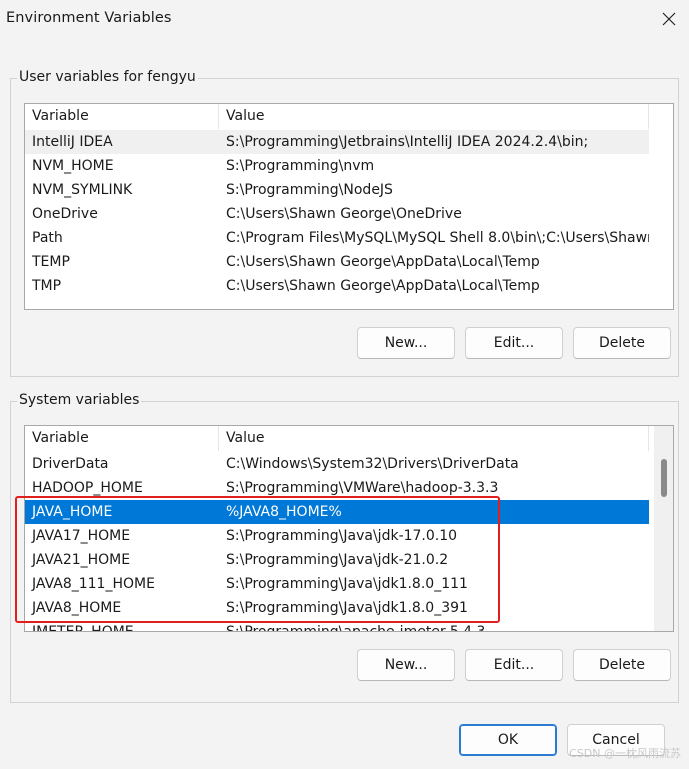 This screenshot has height=769, width=689. Describe the element at coordinates (625, 753) in the screenshot. I see `watermark: CSDN @一枕风雨流苏` at that location.